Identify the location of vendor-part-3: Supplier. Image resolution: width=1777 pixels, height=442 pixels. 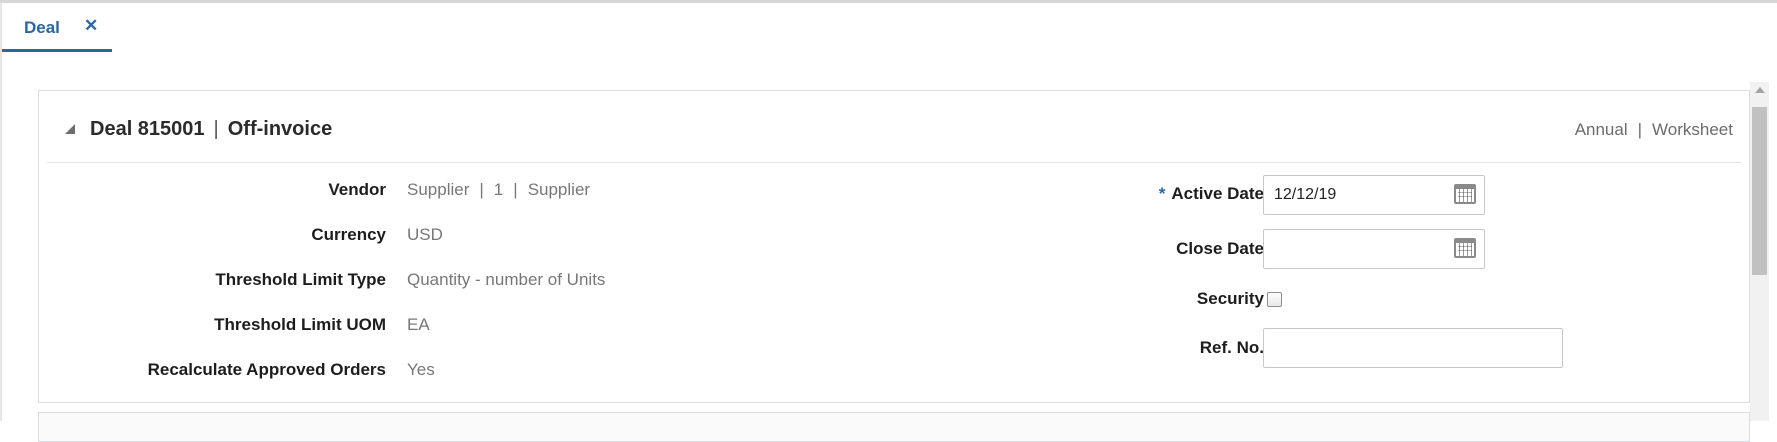
(559, 189).